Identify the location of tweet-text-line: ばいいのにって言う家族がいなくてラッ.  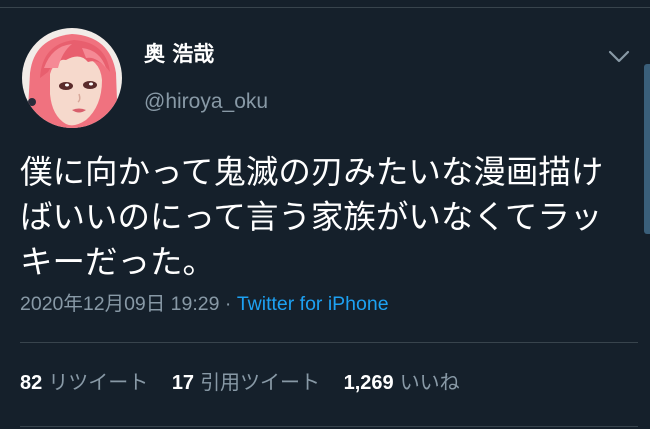
(311, 217).